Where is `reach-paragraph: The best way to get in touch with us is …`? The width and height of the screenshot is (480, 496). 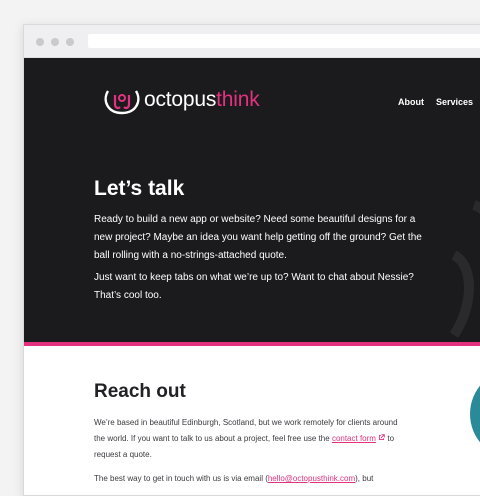
reach-paragraph: The best way to get in touch with us is … is located at coordinates (251, 479).